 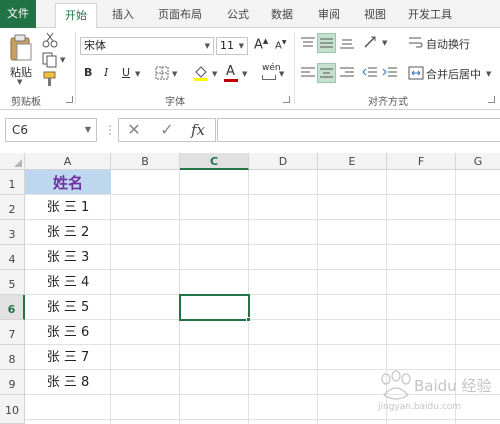 I want to click on shrink-font-icon: A, so click(x=278, y=46).